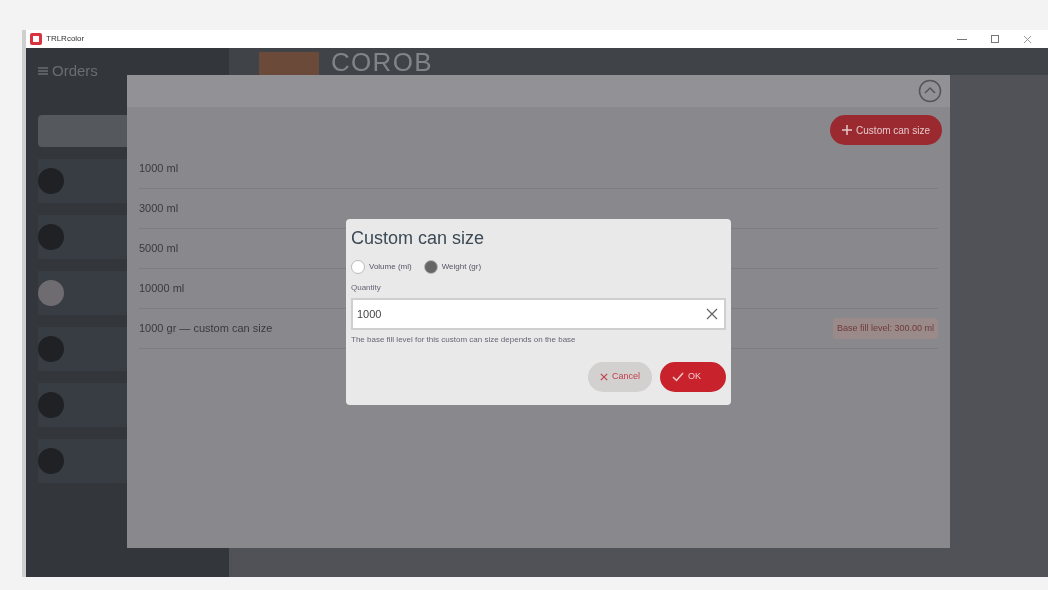 Image resolution: width=1048 pixels, height=590 pixels. What do you see at coordinates (885, 328) in the screenshot?
I see `fill-level-badge: Base fill level: 300.00 ml` at bounding box center [885, 328].